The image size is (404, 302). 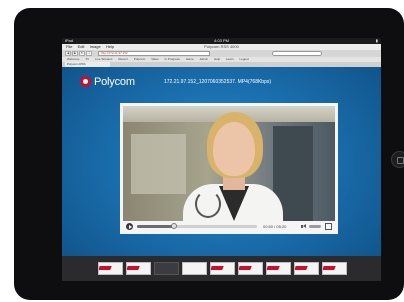 I want to click on bookmark-item: Home, so click(x=190, y=59).